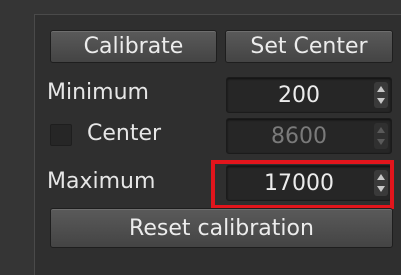 This screenshot has height=275, width=401. Describe the element at coordinates (98, 92) in the screenshot. I see `minimum-label: Minimum` at that location.